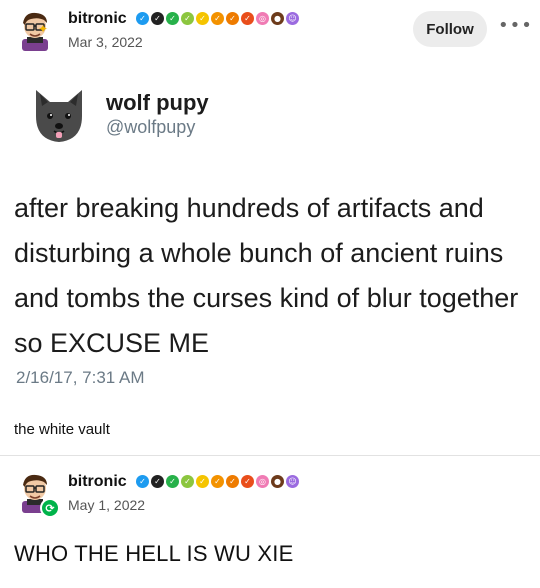 This screenshot has height=588, width=540. I want to click on quoted-handle: @wolfpupy, so click(151, 127).